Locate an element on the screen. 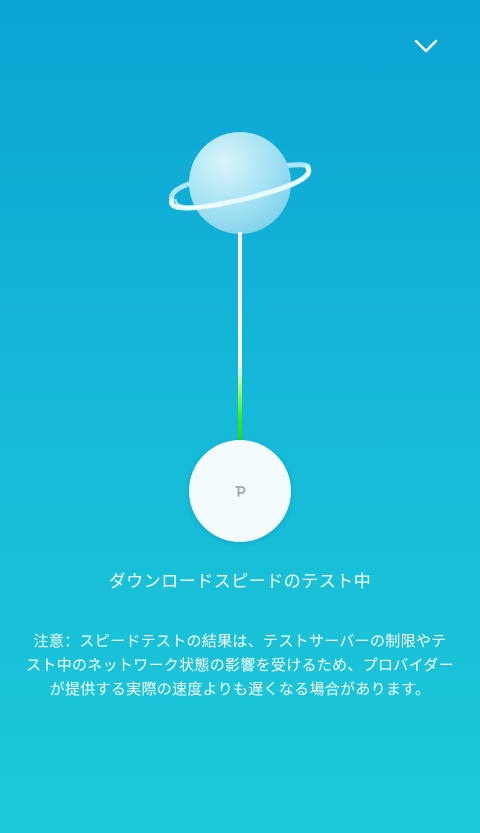 This screenshot has height=833, width=480. chevron-down-icon is located at coordinates (426, 46).